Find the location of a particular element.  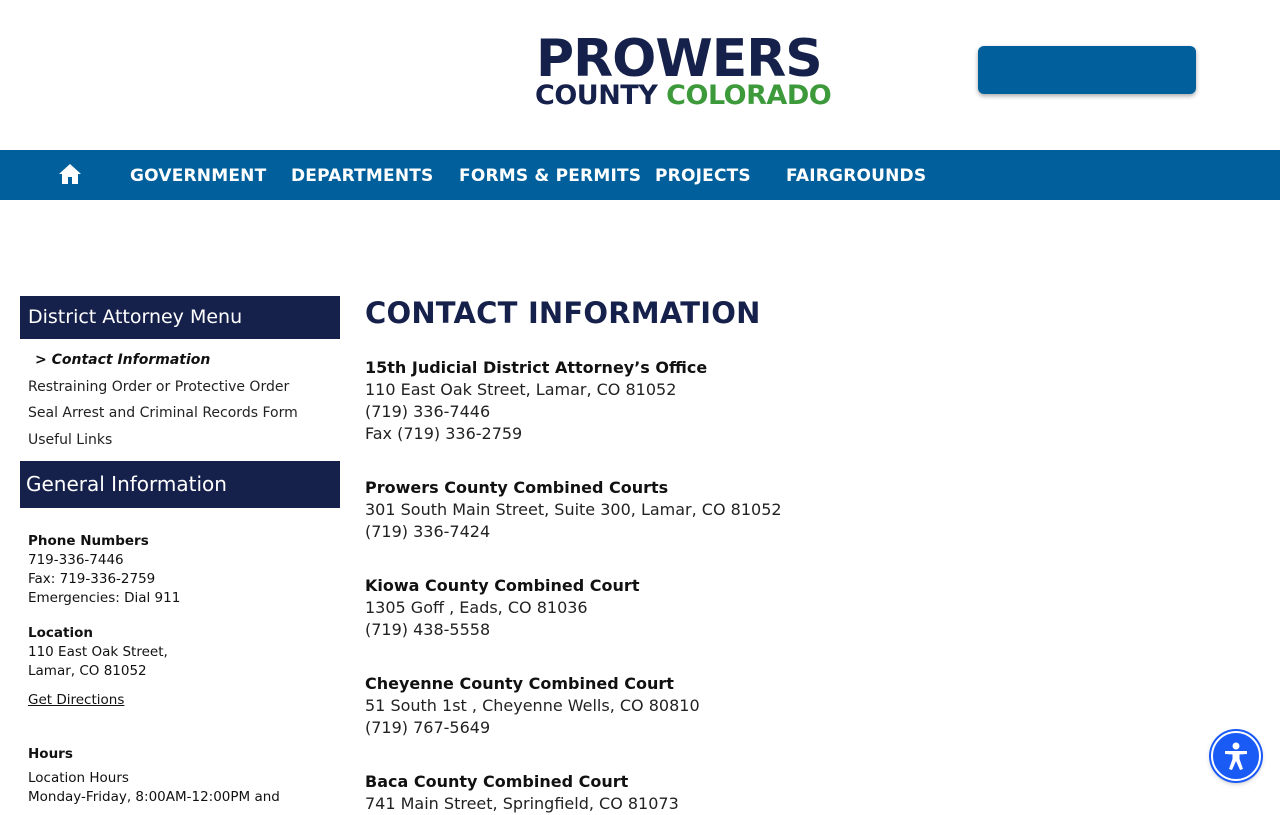

logo-subtitle: COUNTY COLORADO is located at coordinates (683, 95).